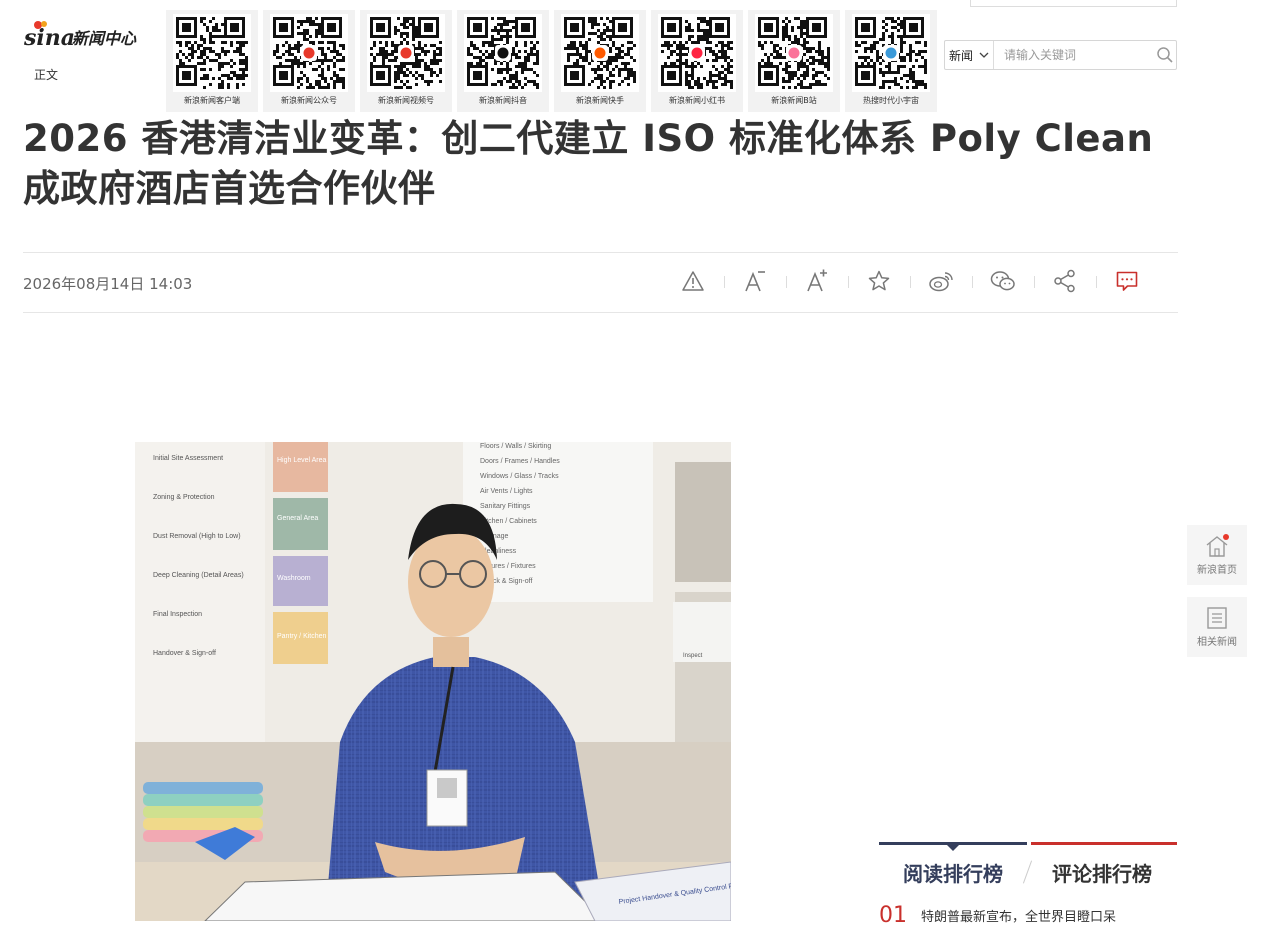 This screenshot has width=1280, height=951. I want to click on home-icon, so click(1217, 545).